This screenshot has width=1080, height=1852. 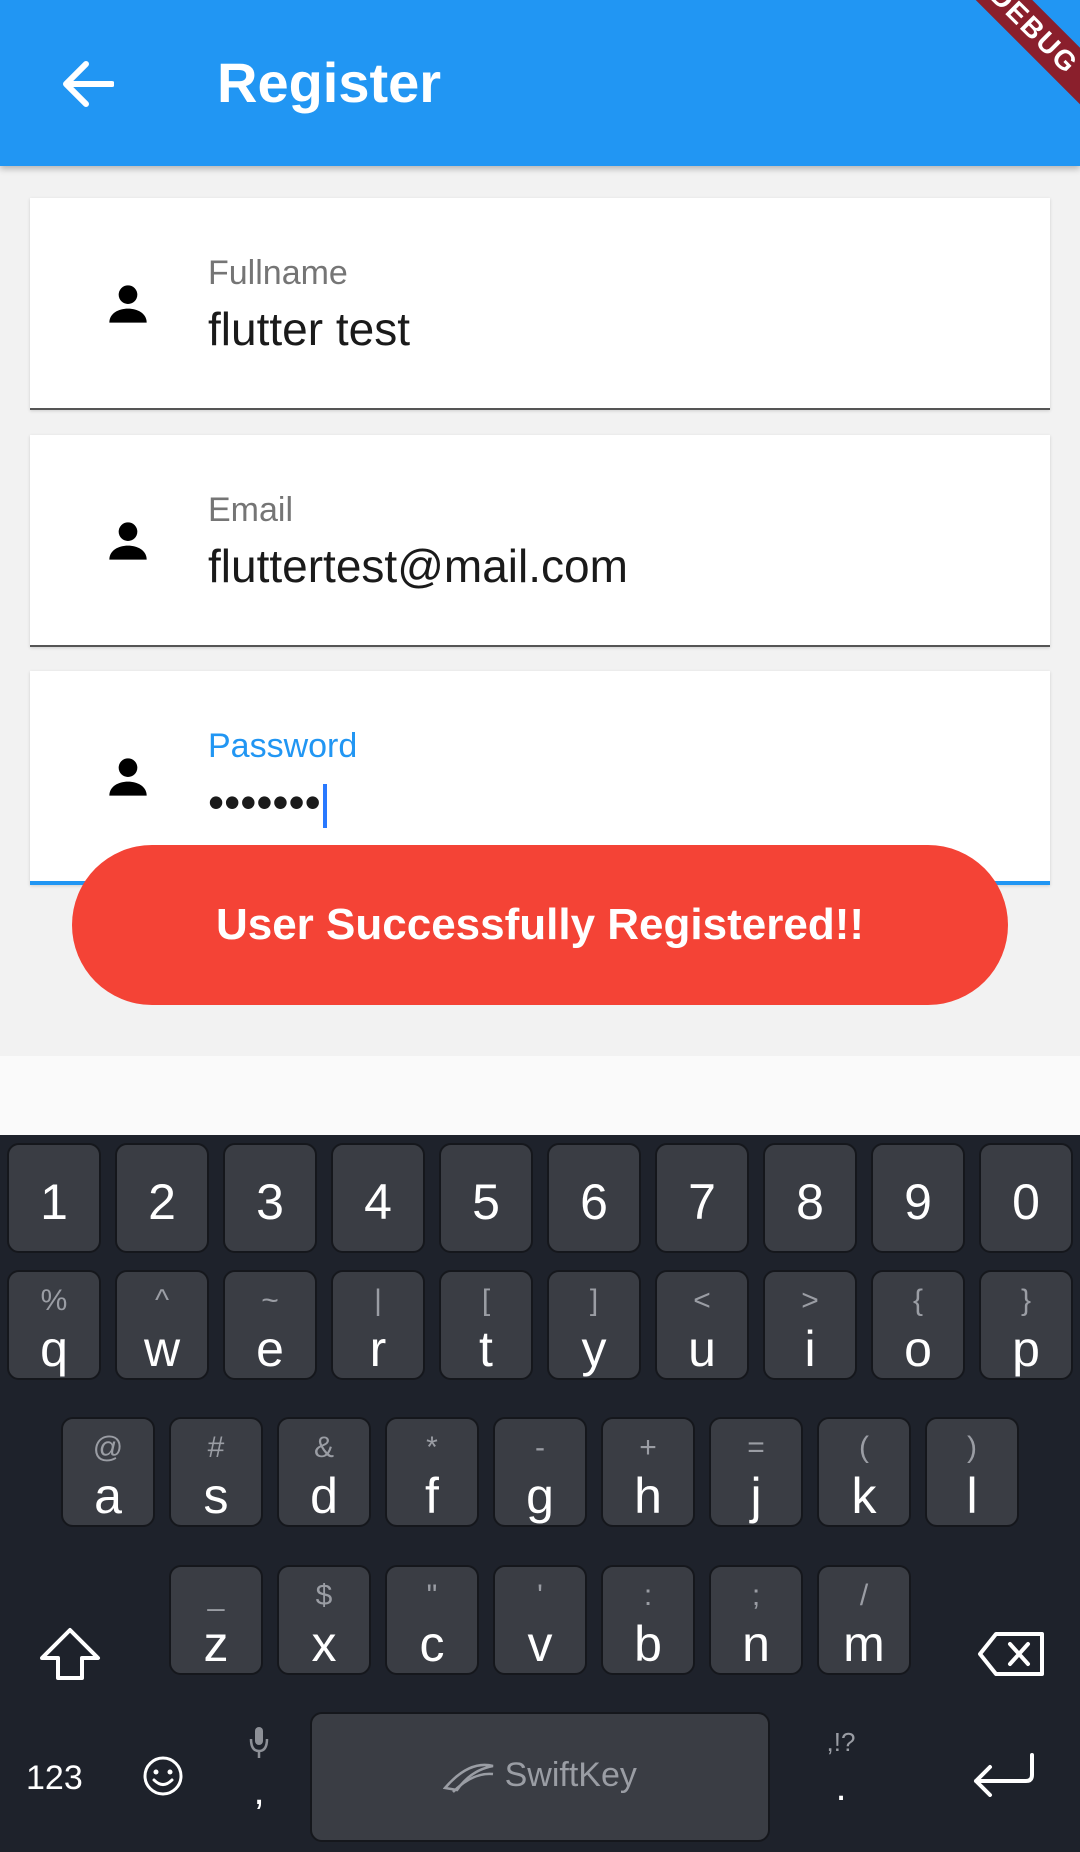 I want to click on key-q: % q, so click(x=54, y=1325).